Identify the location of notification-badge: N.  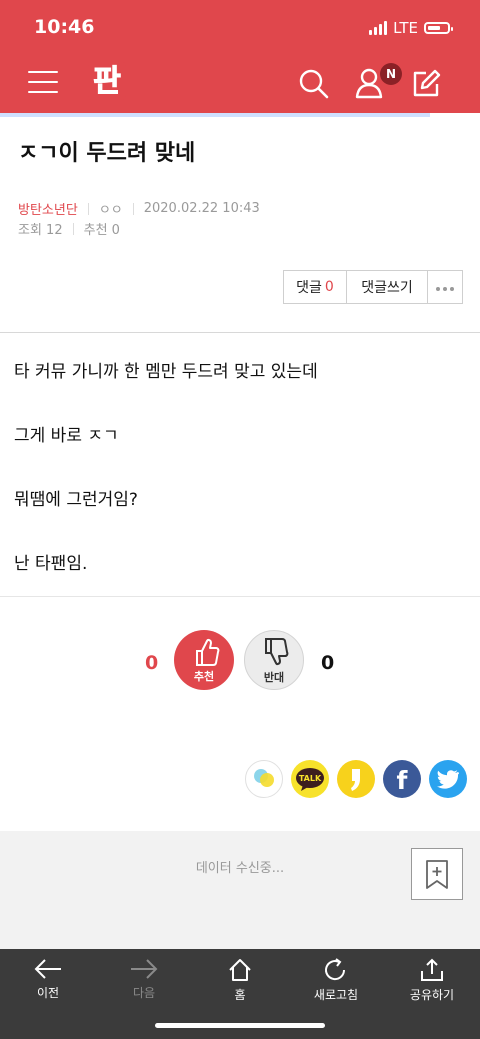
(391, 74).